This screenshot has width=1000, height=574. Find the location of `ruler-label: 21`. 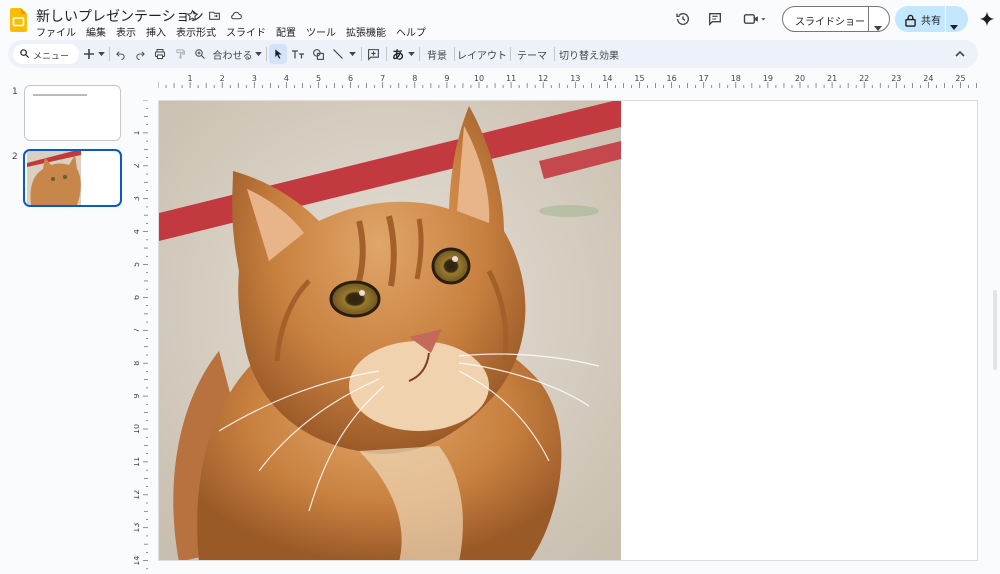

ruler-label: 21 is located at coordinates (832, 78).